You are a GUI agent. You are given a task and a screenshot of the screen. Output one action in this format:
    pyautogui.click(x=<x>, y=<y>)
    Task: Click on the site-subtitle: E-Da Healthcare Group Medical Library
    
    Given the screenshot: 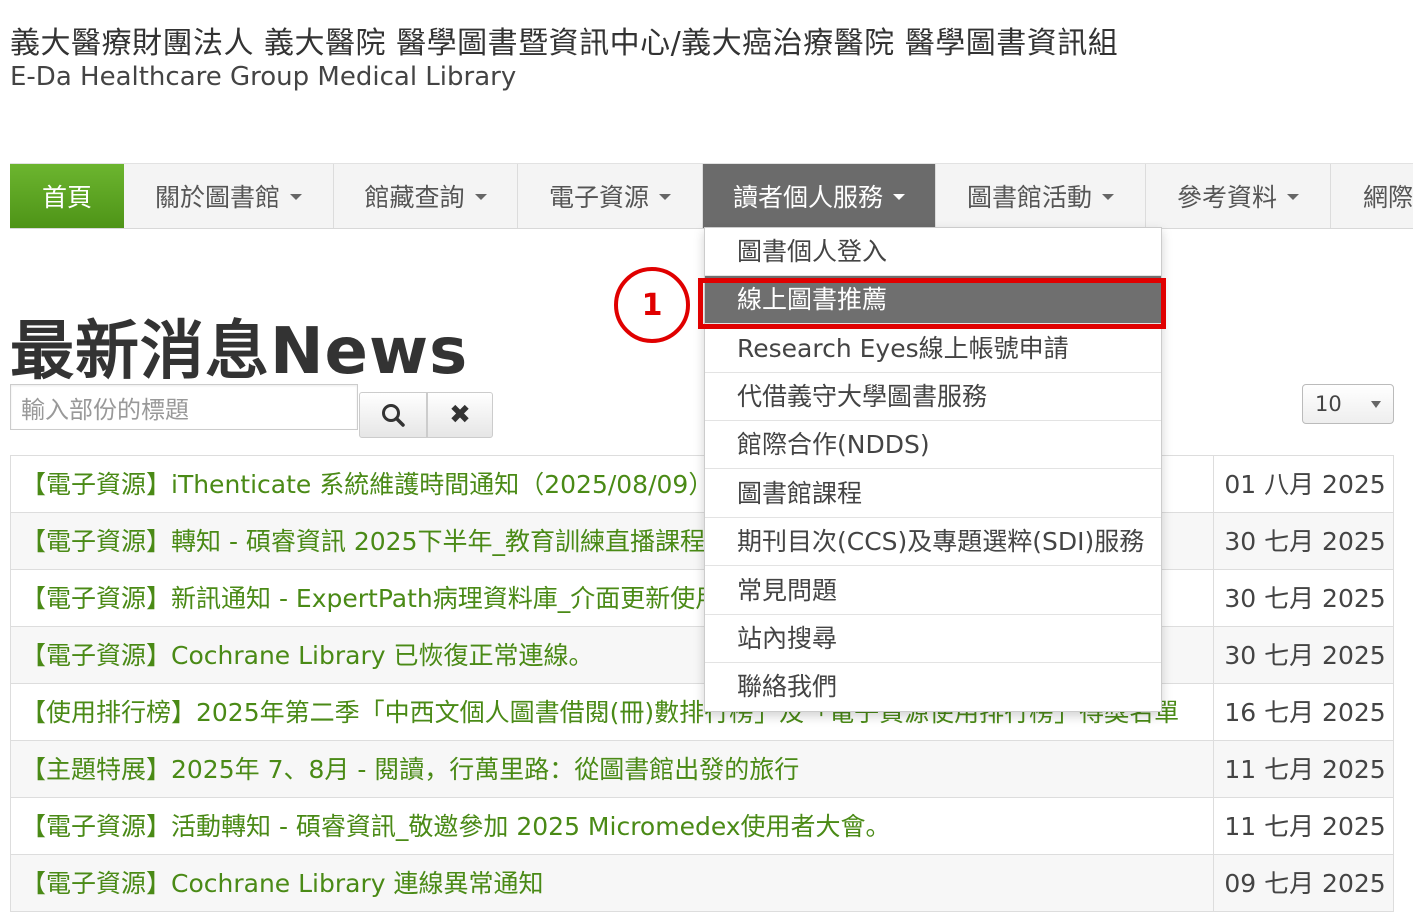 What is the action you would take?
    pyautogui.click(x=263, y=77)
    